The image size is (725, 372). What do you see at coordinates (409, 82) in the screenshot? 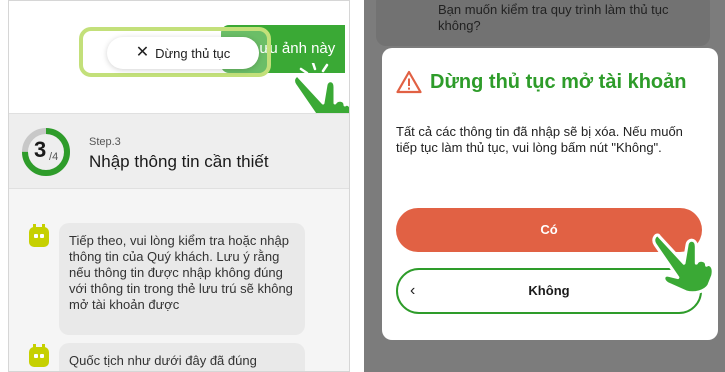
I see `warning-triangle-icon` at bounding box center [409, 82].